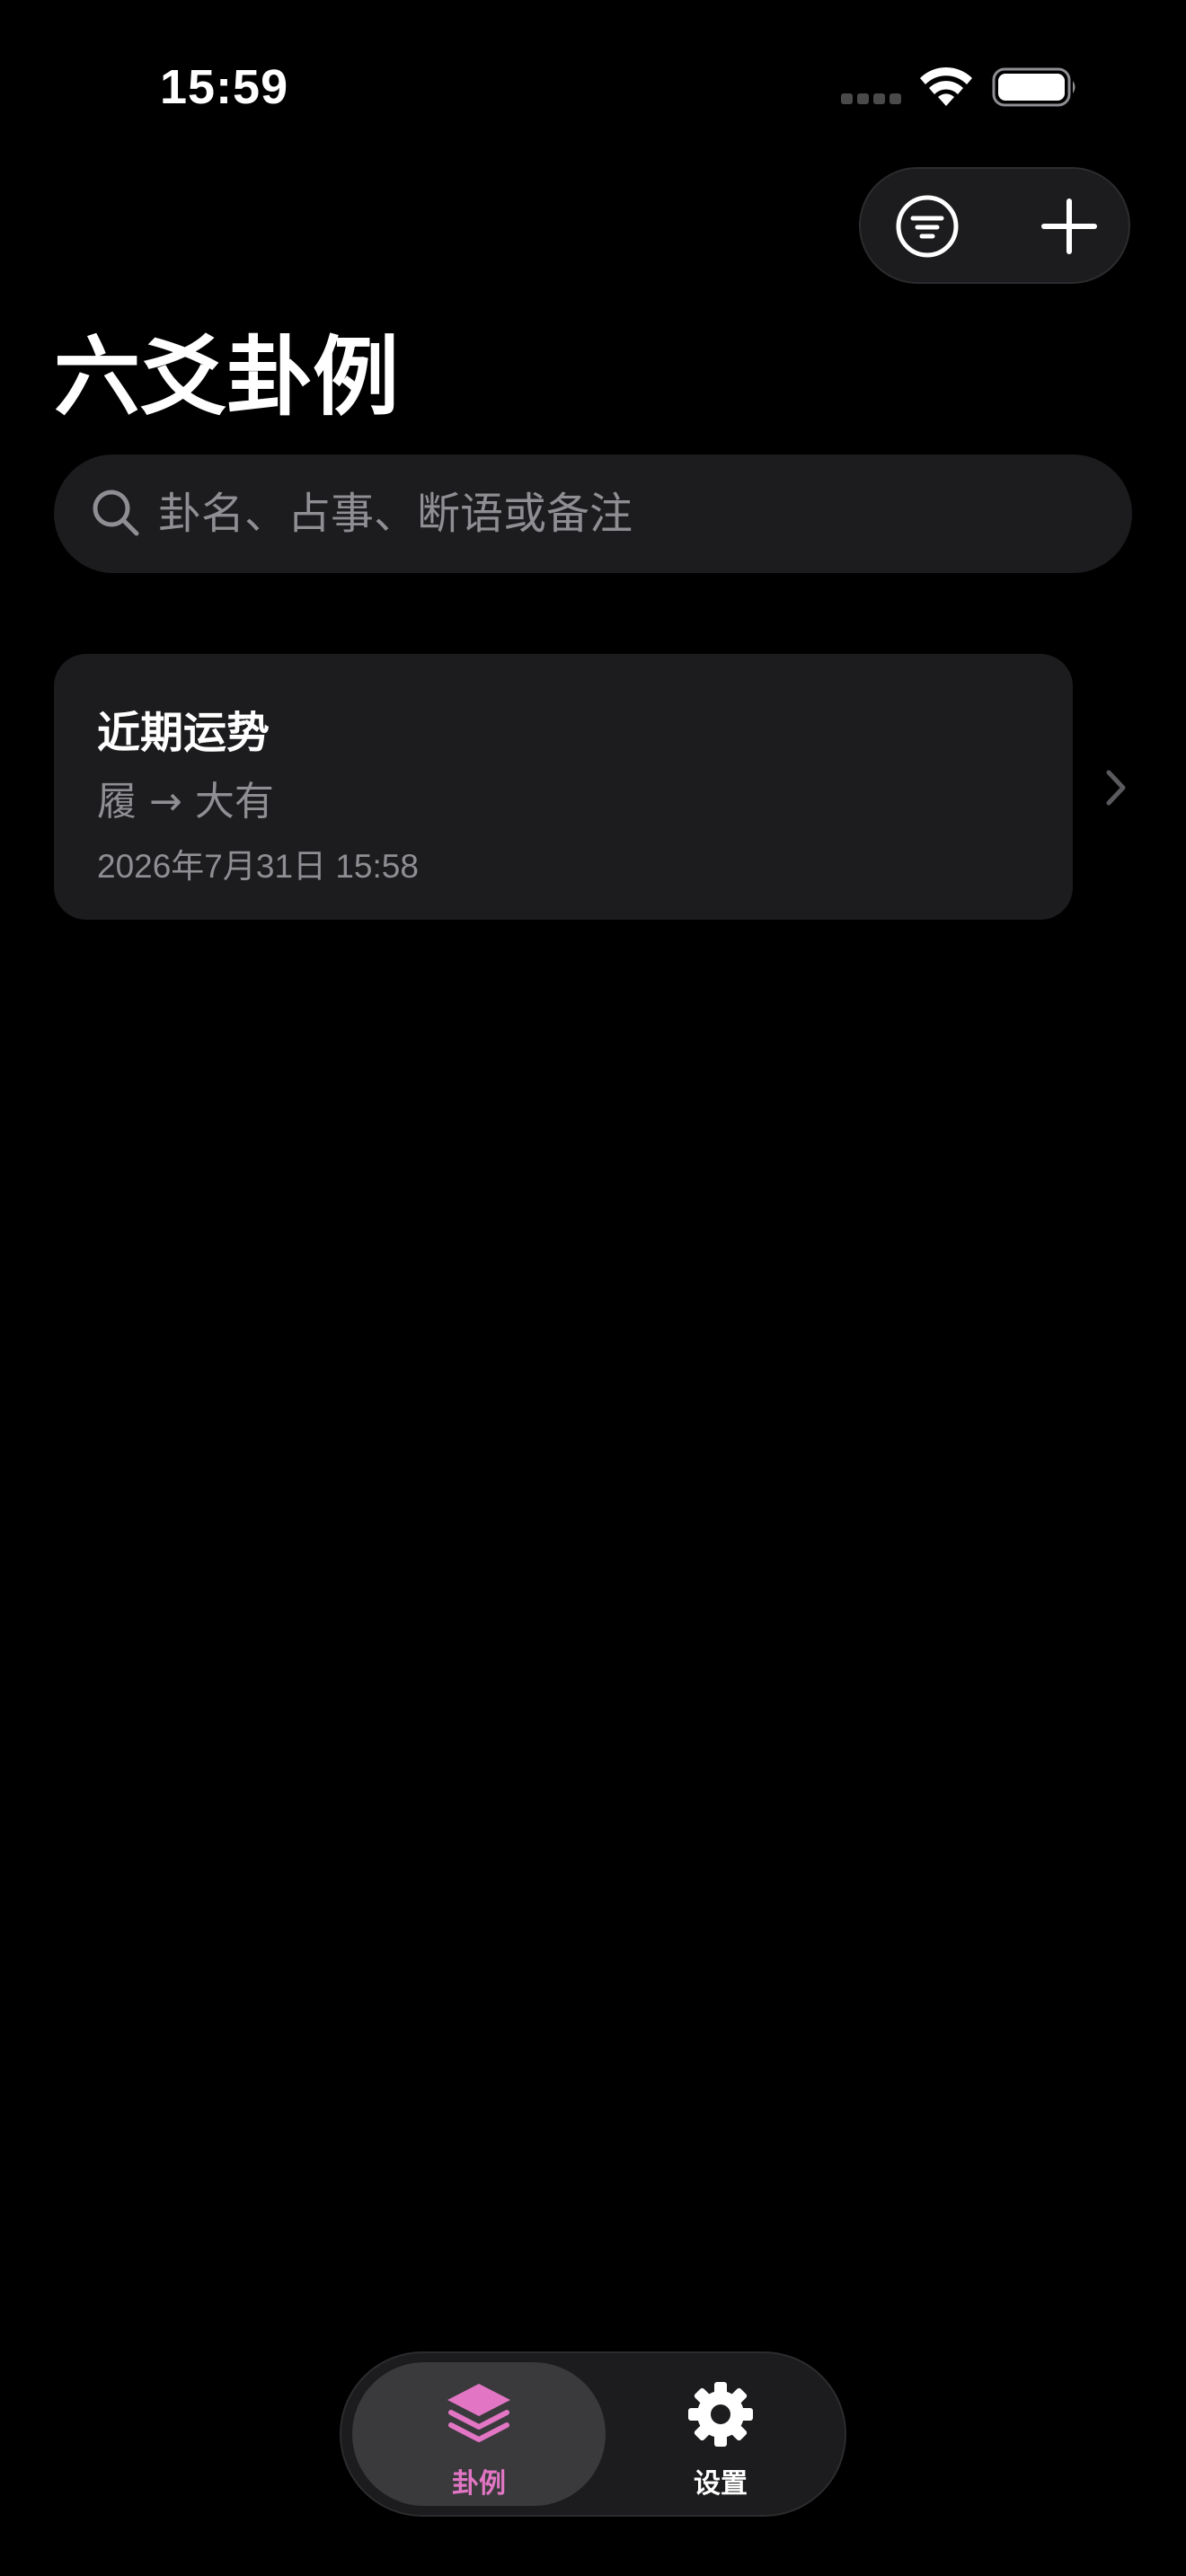 The height and width of the screenshot is (2576, 1186). I want to click on record-hexagram: 履 → 大有, so click(185, 802).